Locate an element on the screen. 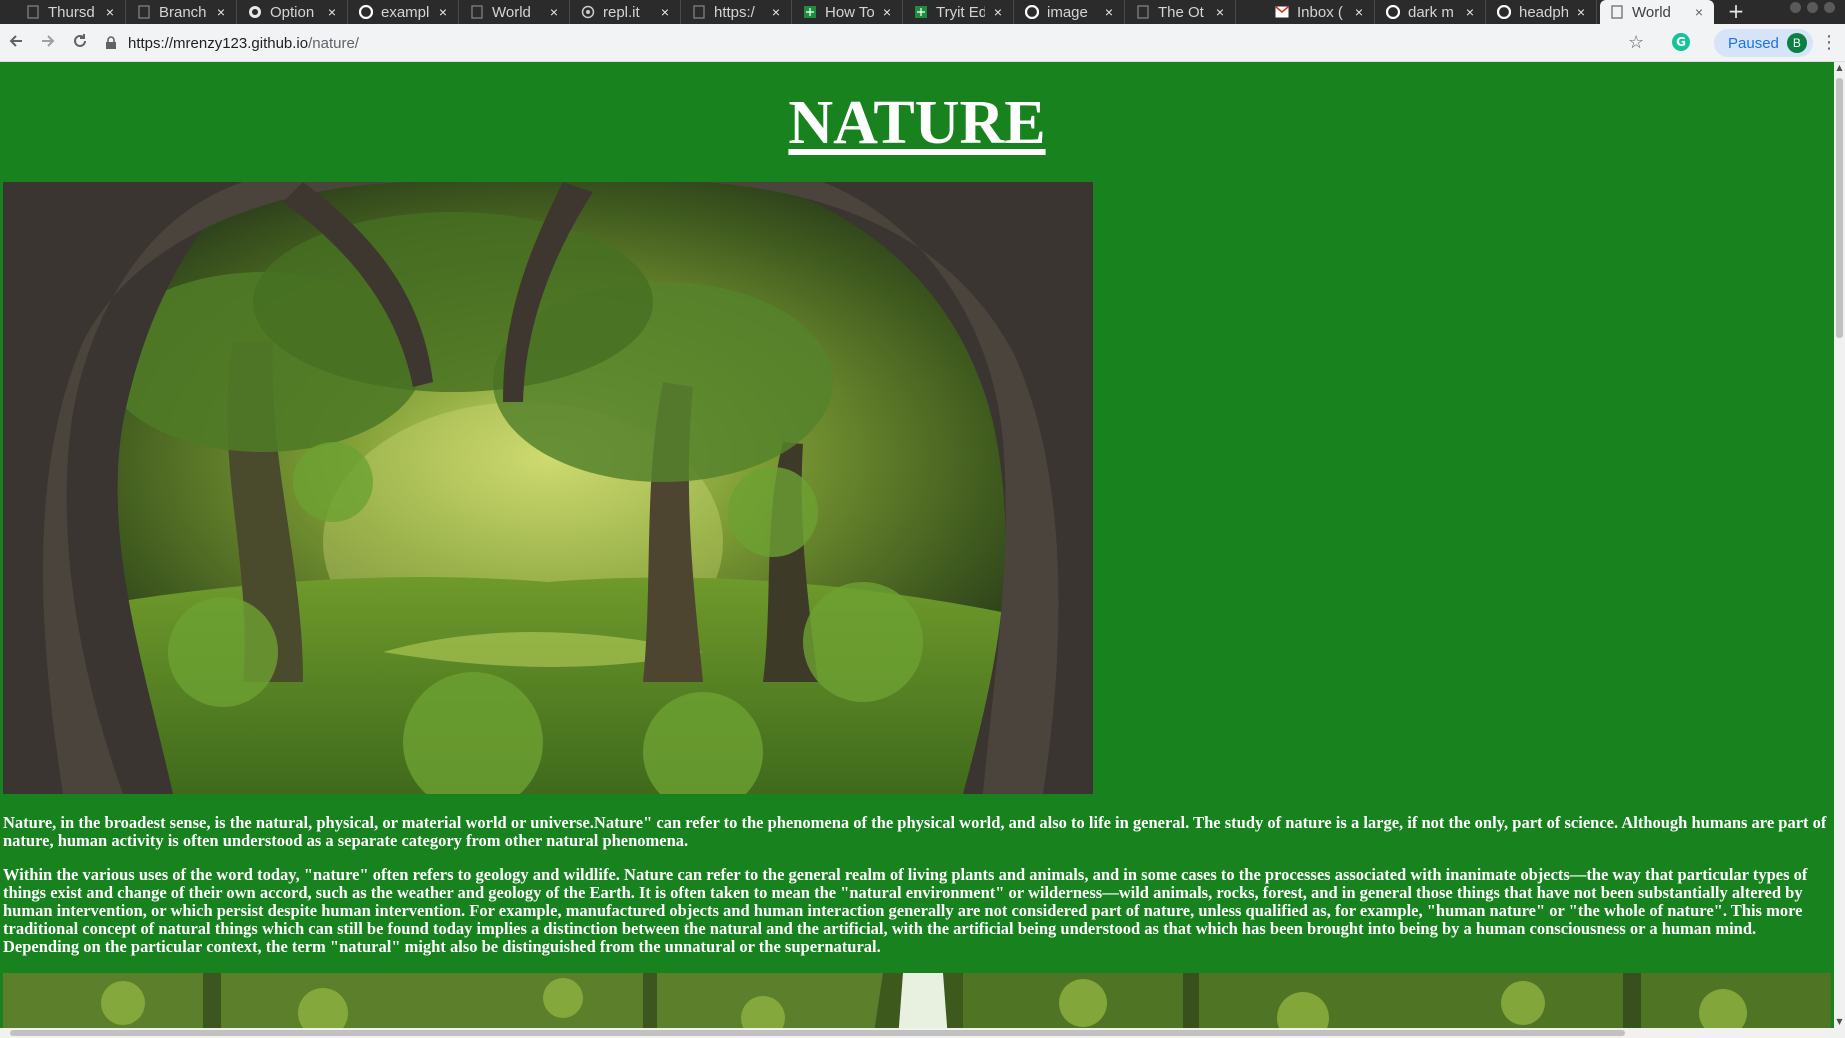  tab-title: dark m is located at coordinates (1431, 12).